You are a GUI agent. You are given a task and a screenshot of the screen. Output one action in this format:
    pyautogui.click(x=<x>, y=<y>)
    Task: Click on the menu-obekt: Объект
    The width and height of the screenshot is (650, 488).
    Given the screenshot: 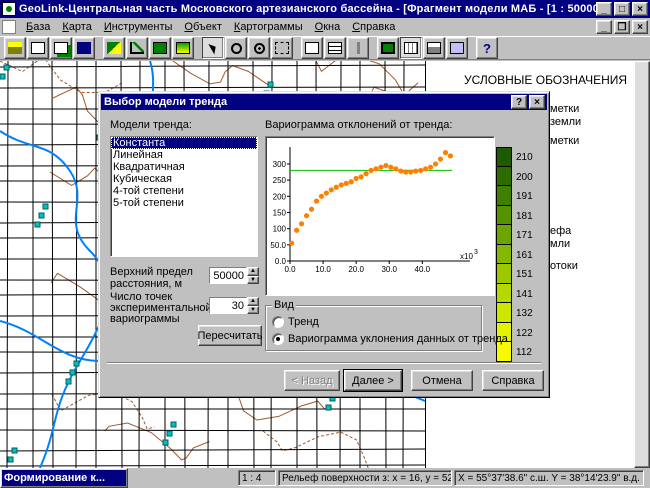 What is the action you would take?
    pyautogui.click(x=202, y=27)
    